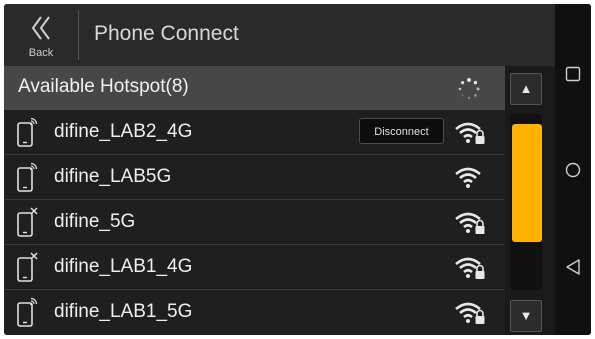  Describe the element at coordinates (123, 131) in the screenshot. I see `network-name: difine_LAB2_4G` at that location.